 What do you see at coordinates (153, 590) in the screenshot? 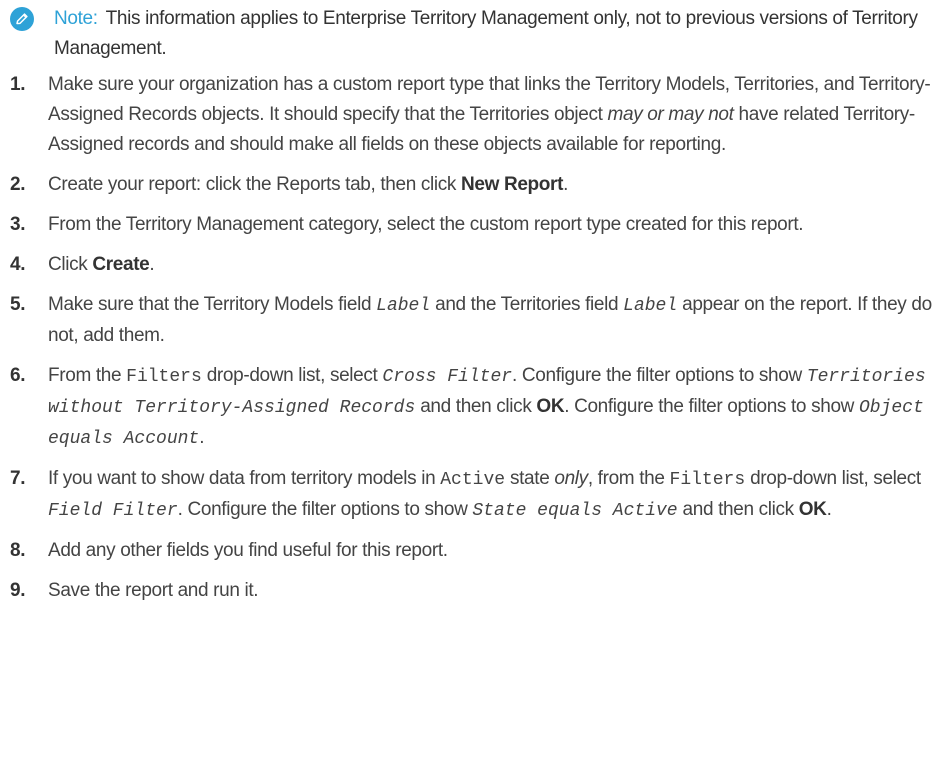
I see `step-text-segment: Save the report and run it.` at bounding box center [153, 590].